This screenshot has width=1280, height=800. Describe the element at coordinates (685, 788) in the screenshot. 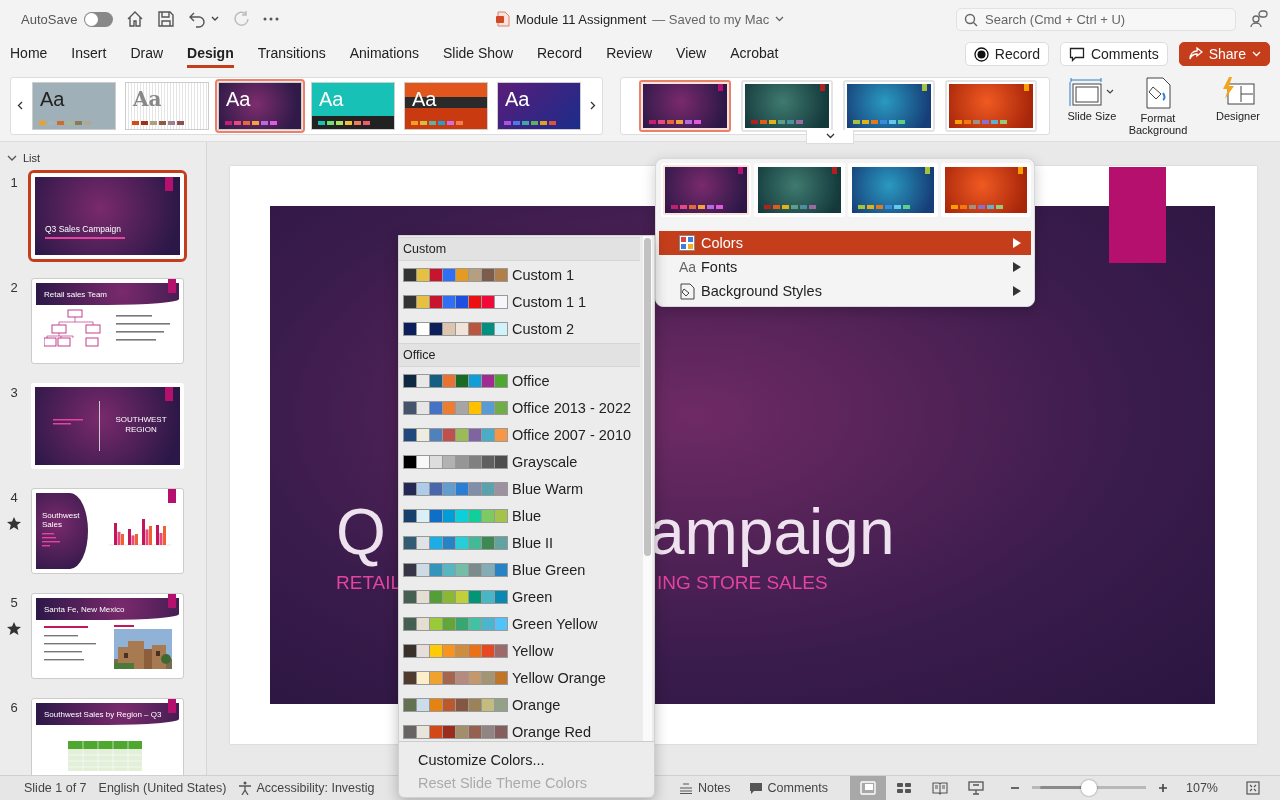

I see `notes-icon` at that location.